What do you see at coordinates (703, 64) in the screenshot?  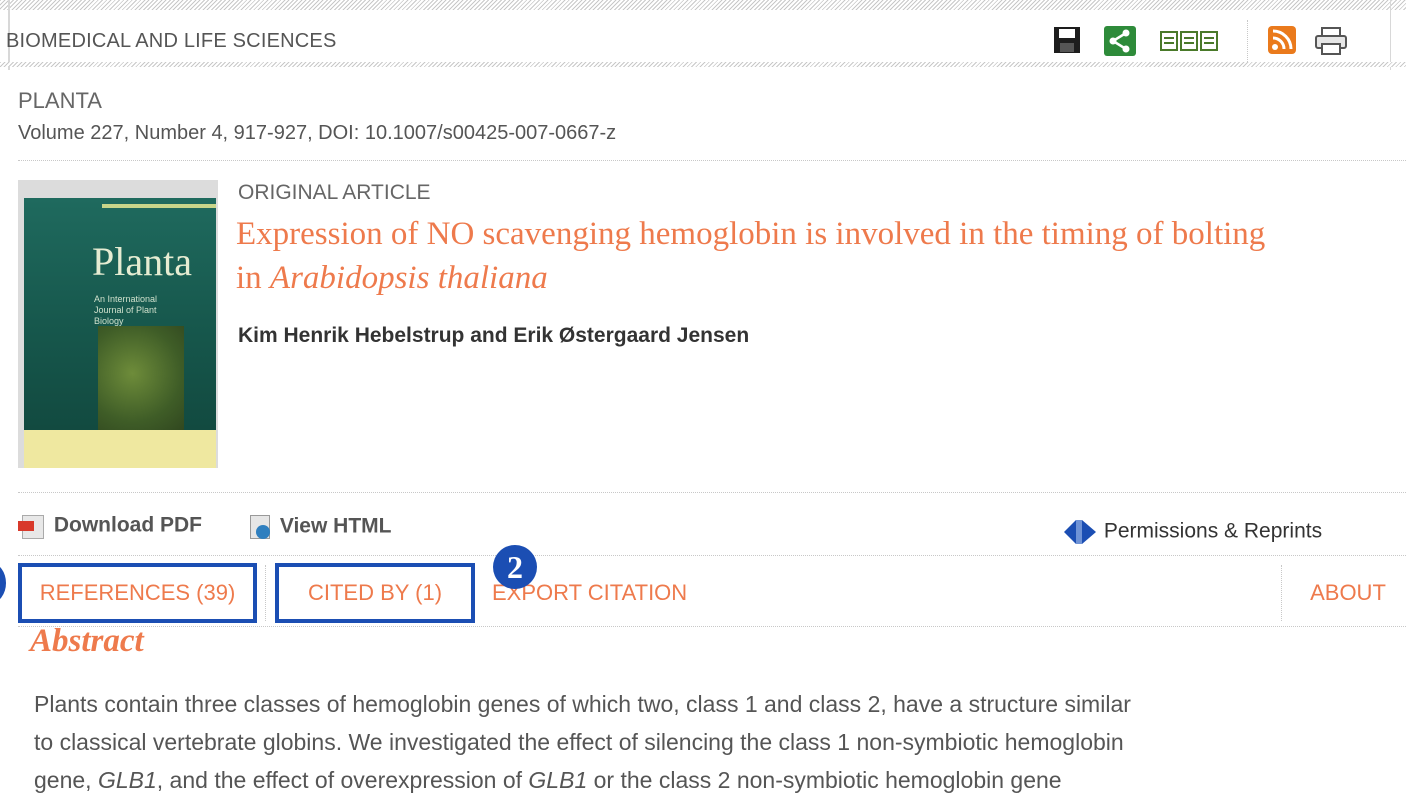 I see `header-separator` at bounding box center [703, 64].